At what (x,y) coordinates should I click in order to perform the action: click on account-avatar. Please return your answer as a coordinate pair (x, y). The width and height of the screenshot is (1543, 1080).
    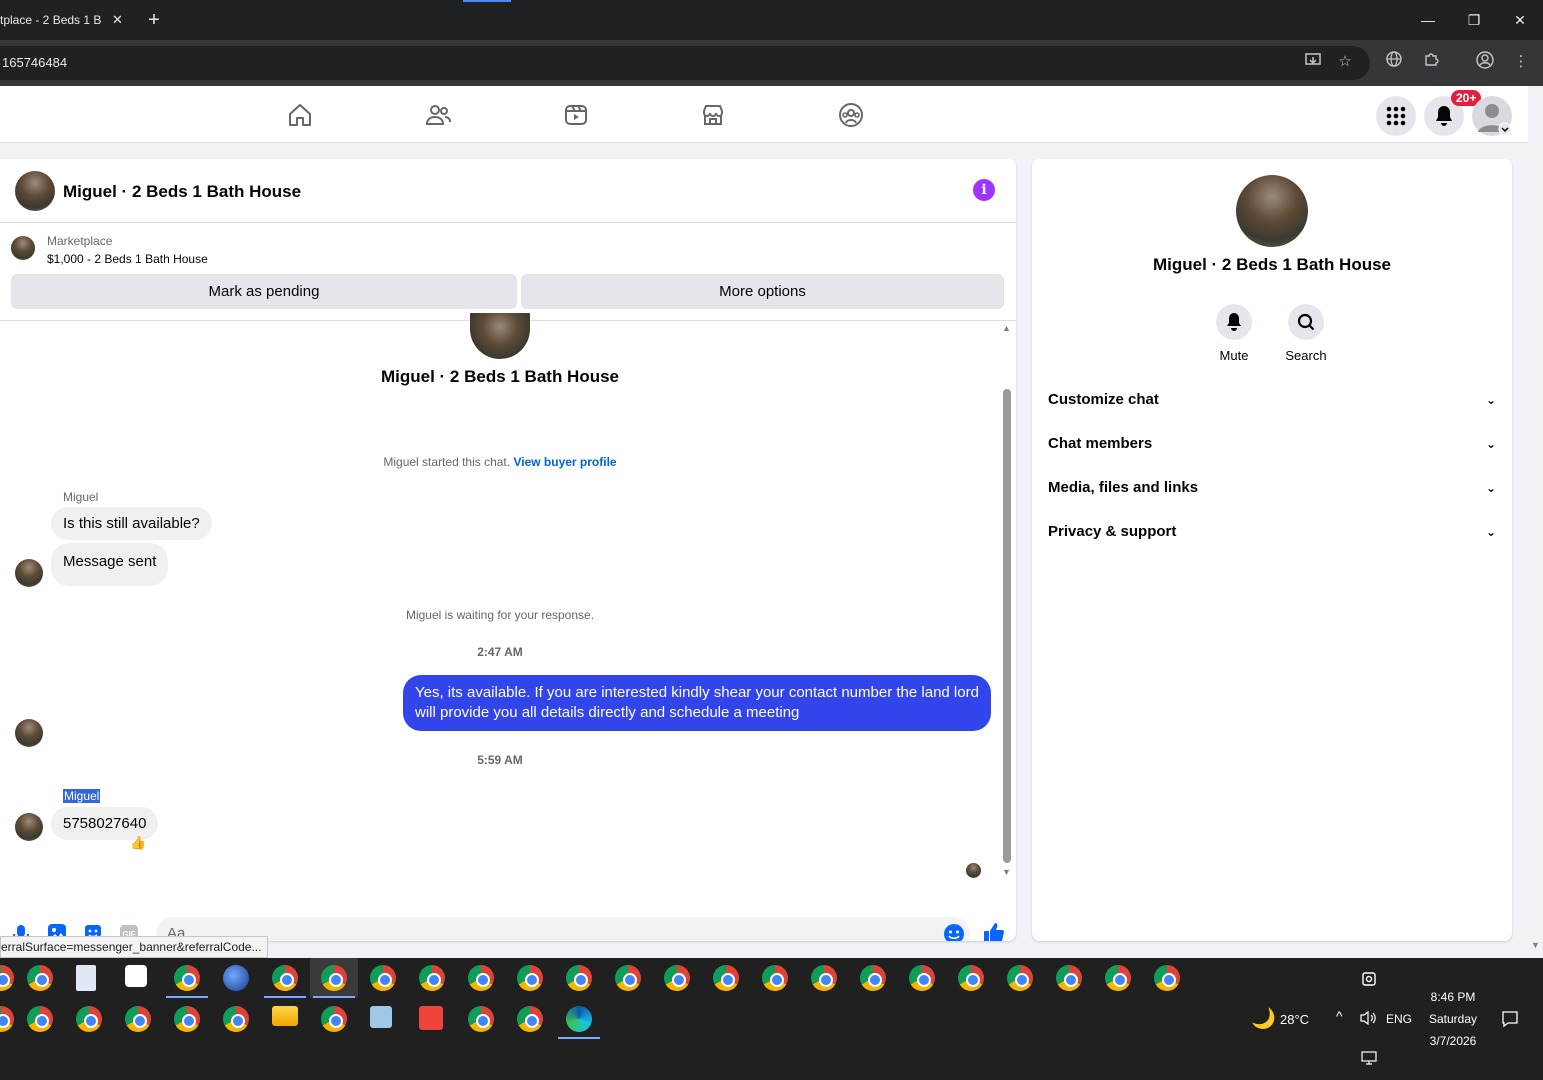
    Looking at the image, I should click on (1492, 116).